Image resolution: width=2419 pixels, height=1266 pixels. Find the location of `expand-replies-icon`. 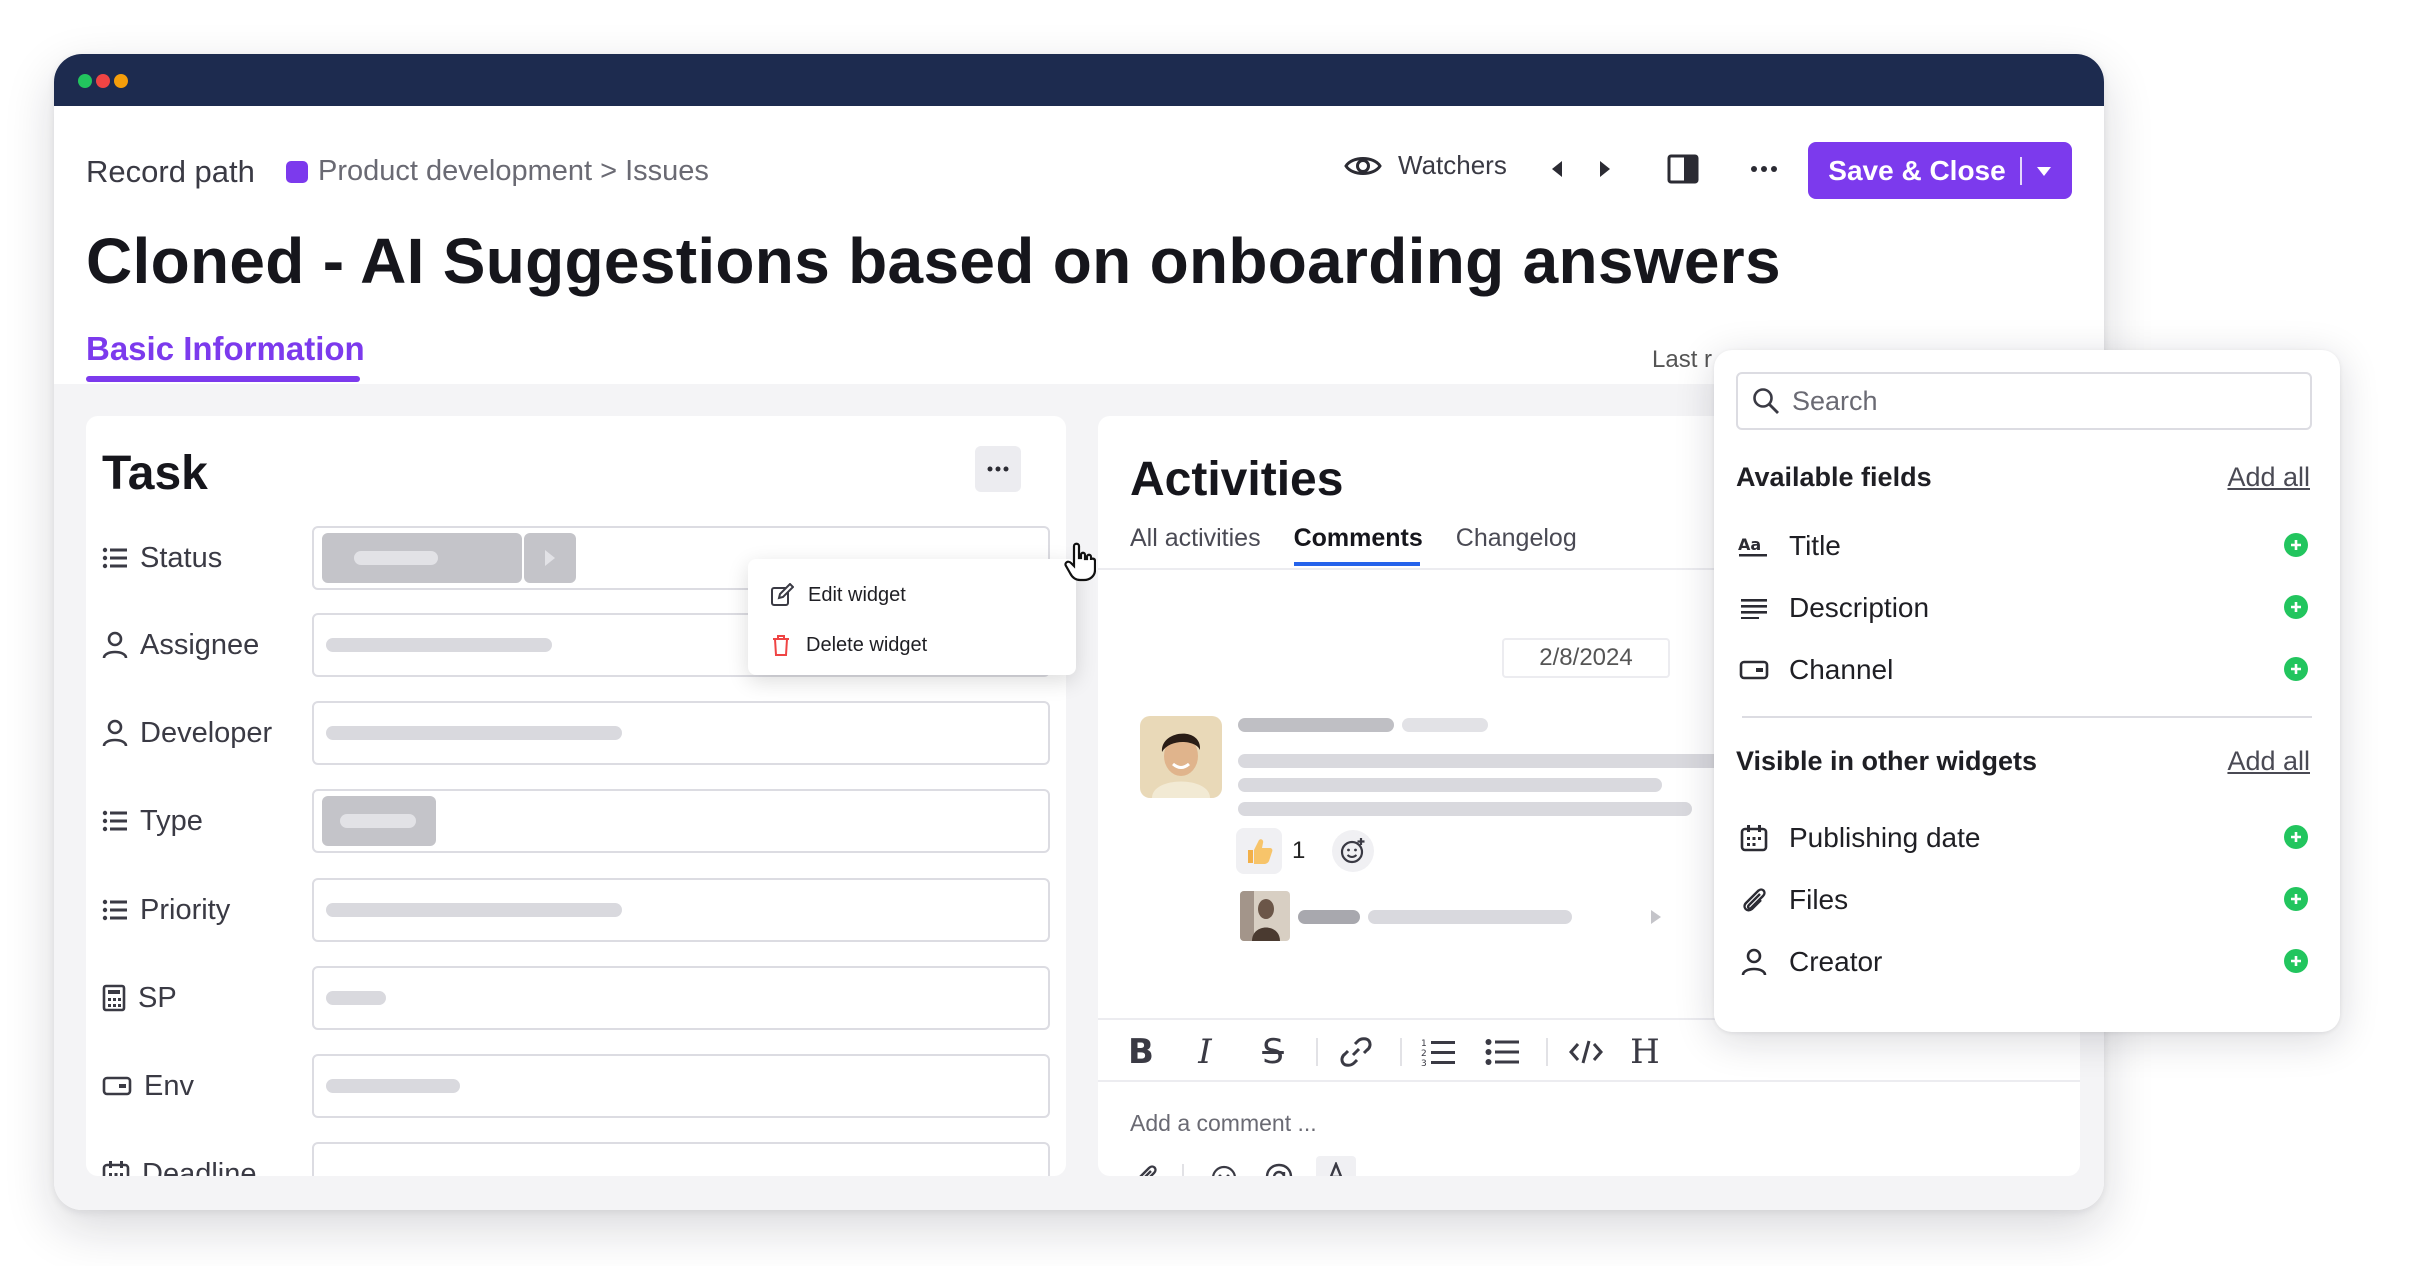

expand-replies-icon is located at coordinates (1656, 917).